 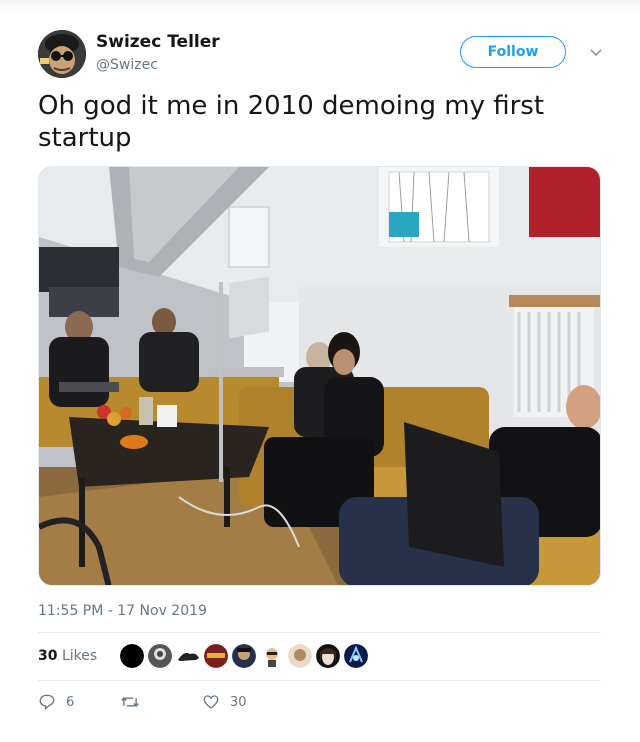 I want to click on tweet-header: Swizec Teller @Swizec Follow, so click(x=323, y=54).